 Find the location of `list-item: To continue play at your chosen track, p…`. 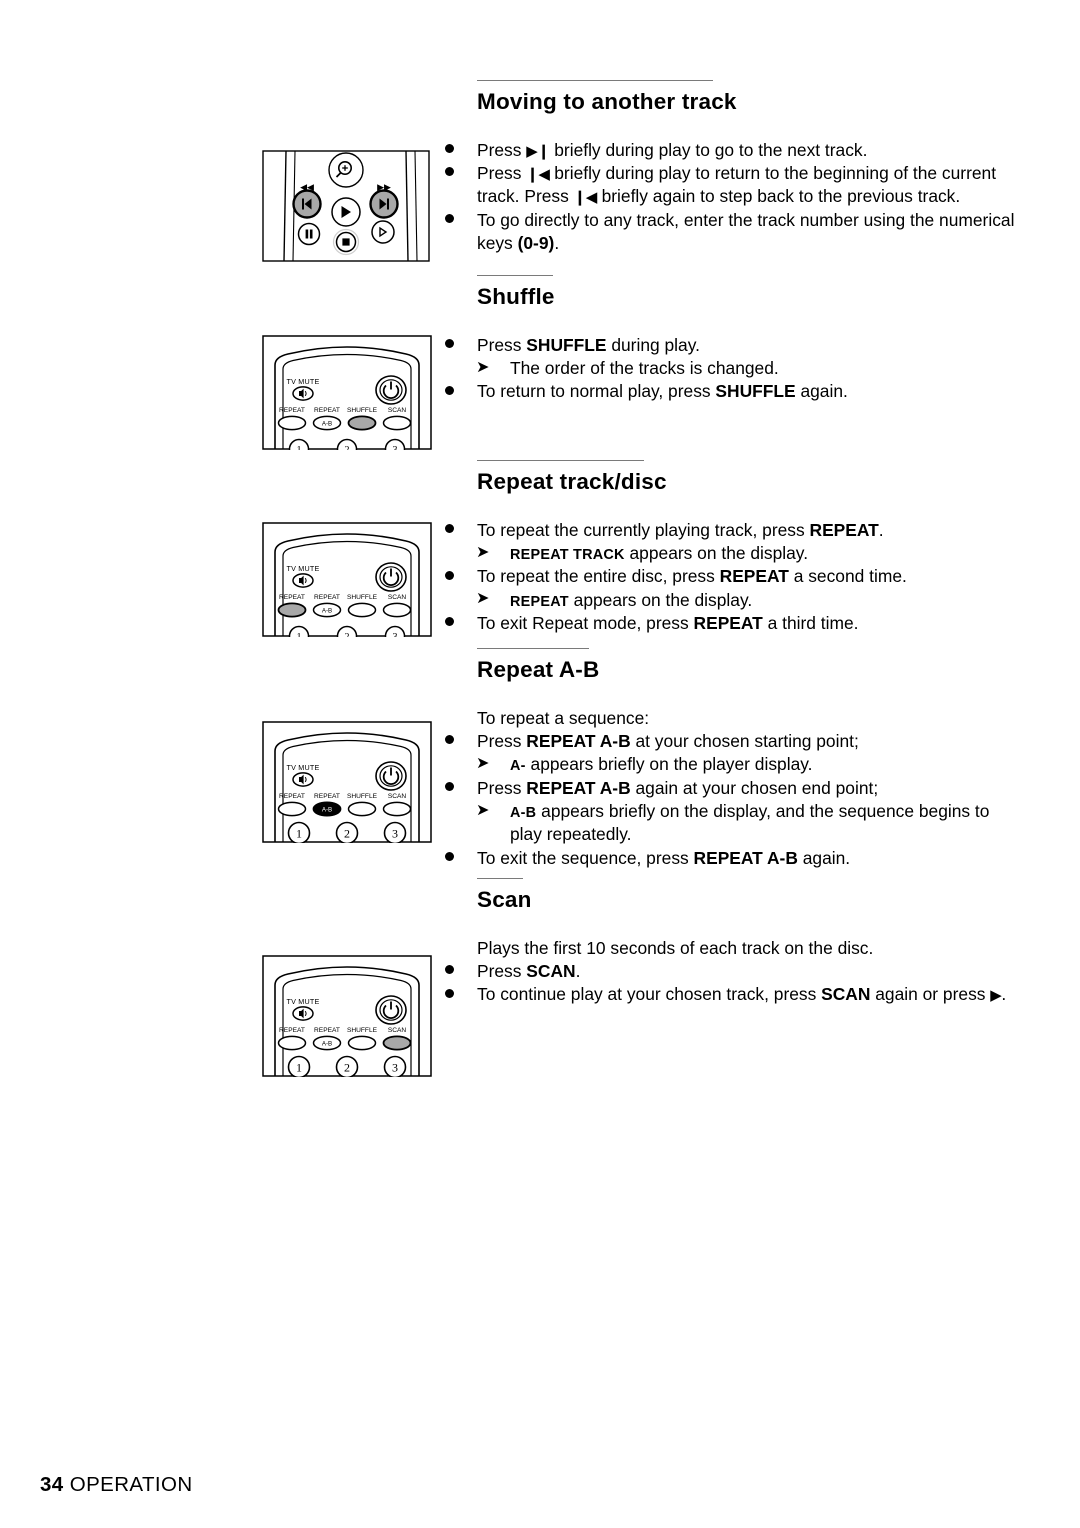

list-item: To continue play at your chosen track, p… is located at coordinates (743, 994).